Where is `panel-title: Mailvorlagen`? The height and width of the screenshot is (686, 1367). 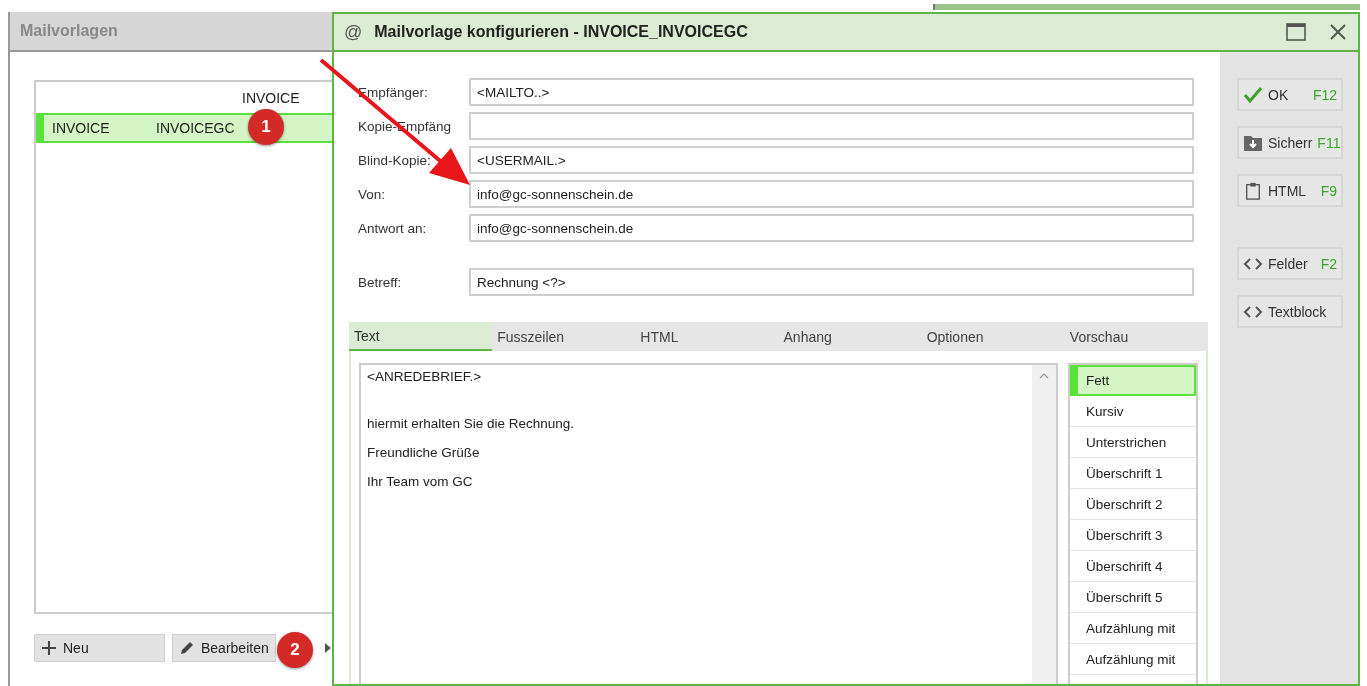 panel-title: Mailvorlagen is located at coordinates (69, 31).